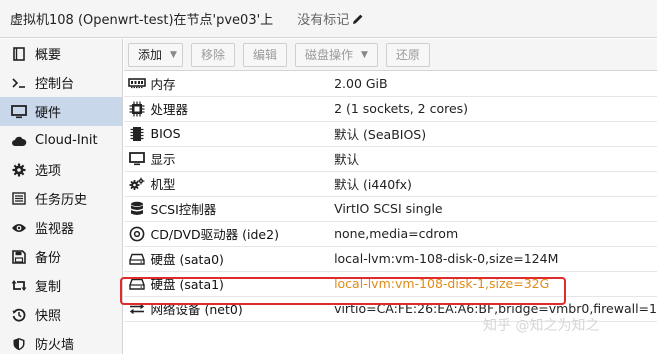 This screenshot has width=657, height=354. What do you see at coordinates (541, 326) in the screenshot?
I see `watermark: 知乎 @知之为知之` at bounding box center [541, 326].